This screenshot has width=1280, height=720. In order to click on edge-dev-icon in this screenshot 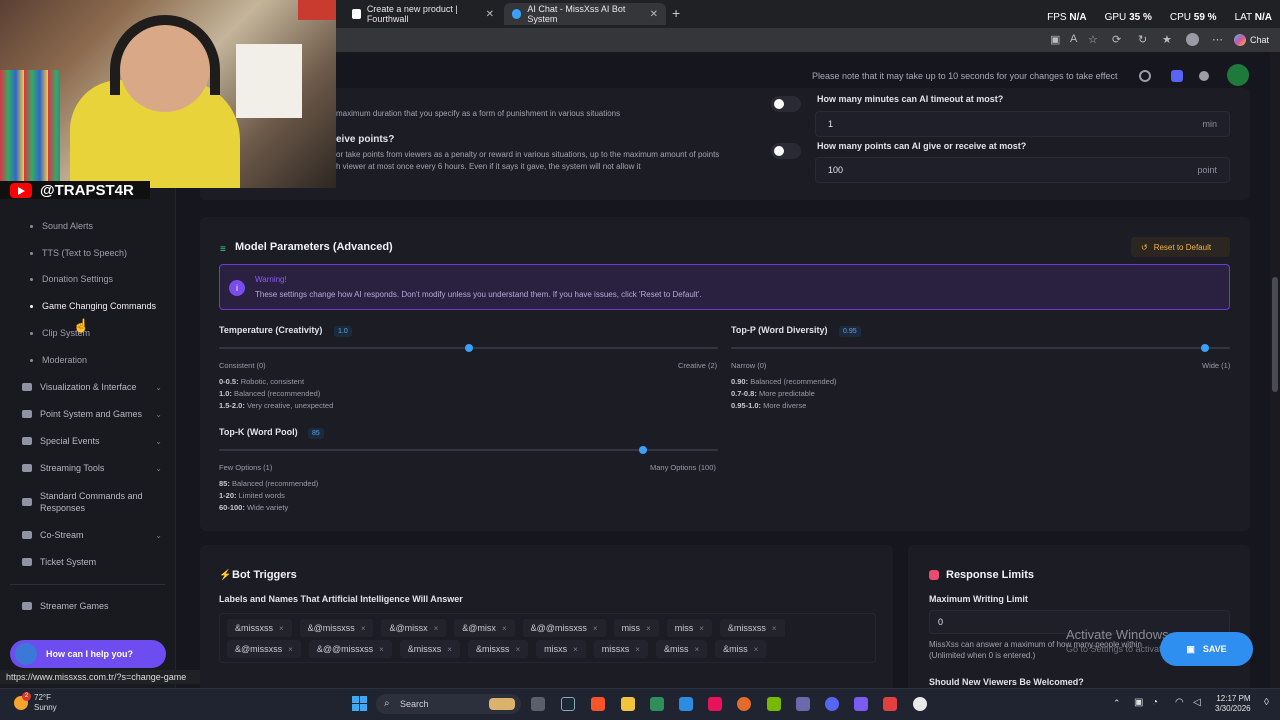, I will do `click(657, 704)`.